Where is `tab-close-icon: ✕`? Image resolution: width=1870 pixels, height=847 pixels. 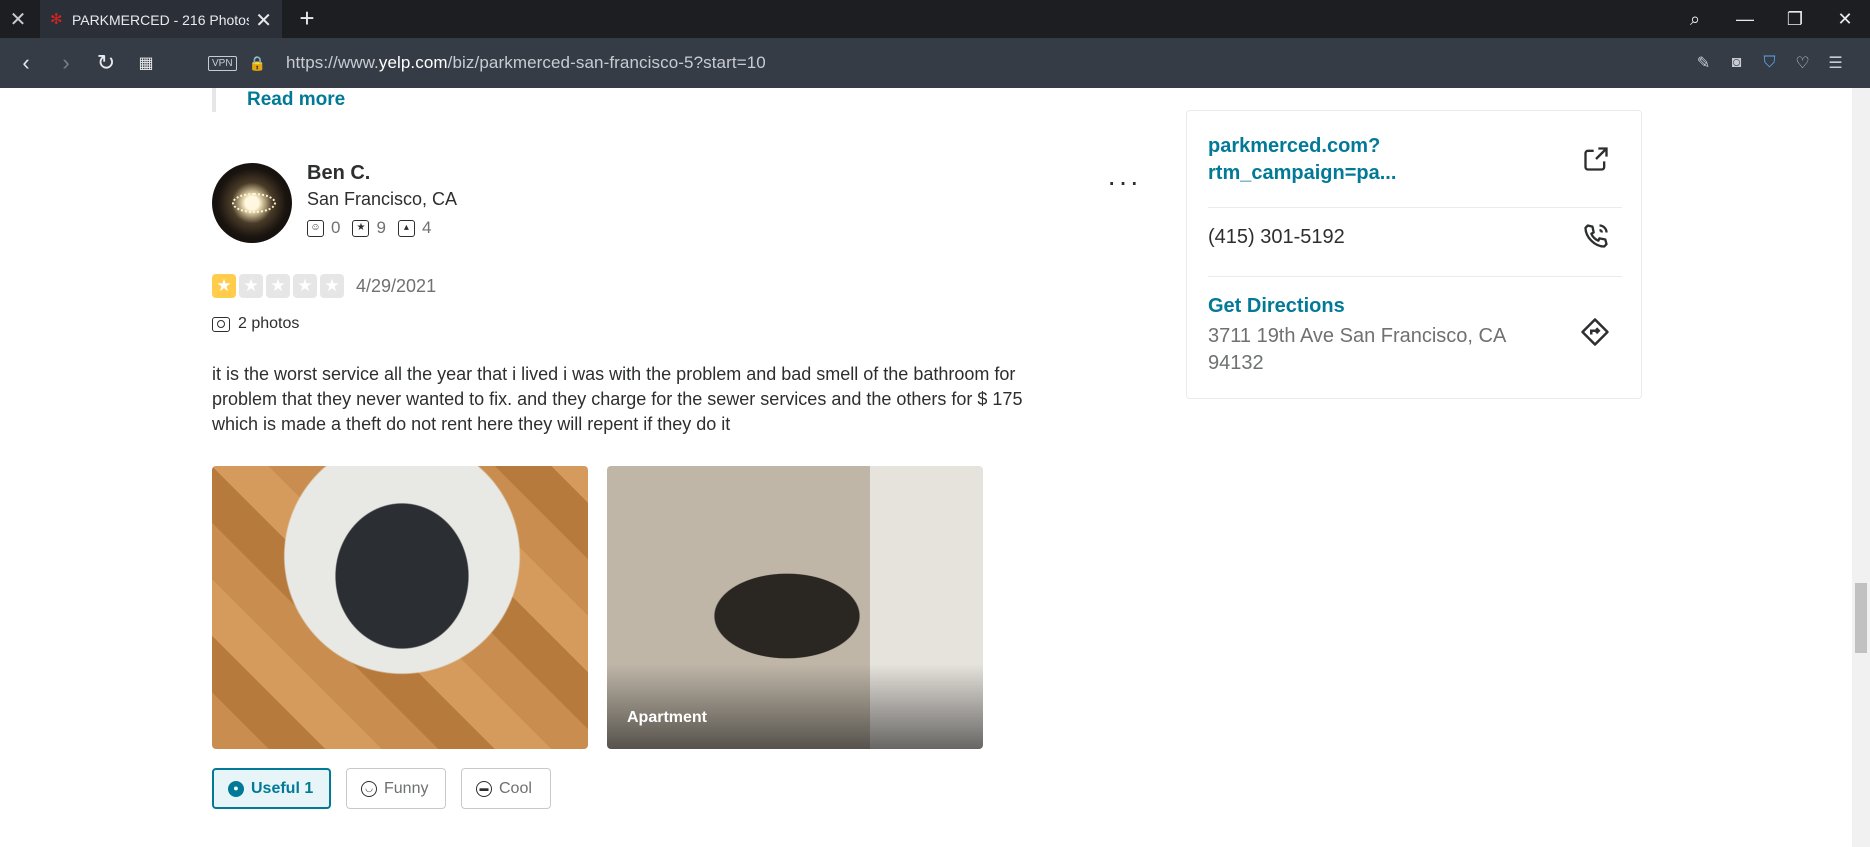 tab-close-icon: ✕ is located at coordinates (263, 20).